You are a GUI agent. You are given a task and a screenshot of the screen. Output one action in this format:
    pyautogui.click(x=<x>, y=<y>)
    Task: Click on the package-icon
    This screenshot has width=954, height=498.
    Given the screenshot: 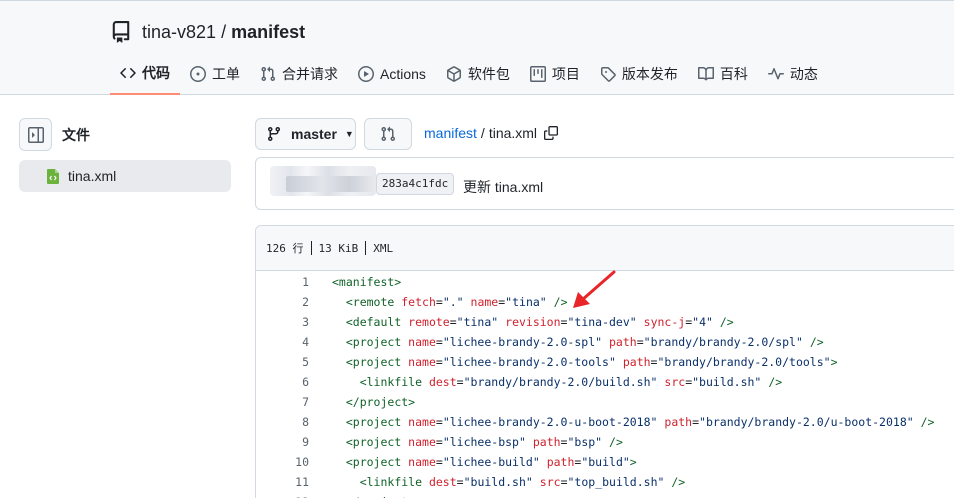 What is the action you would take?
    pyautogui.click(x=454, y=73)
    